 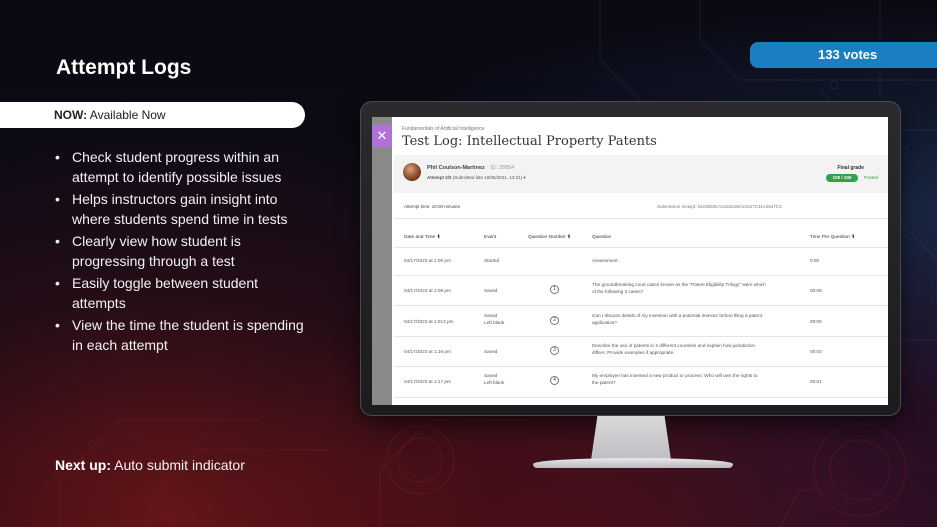 I want to click on posted-status: Posted, so click(x=870, y=177).